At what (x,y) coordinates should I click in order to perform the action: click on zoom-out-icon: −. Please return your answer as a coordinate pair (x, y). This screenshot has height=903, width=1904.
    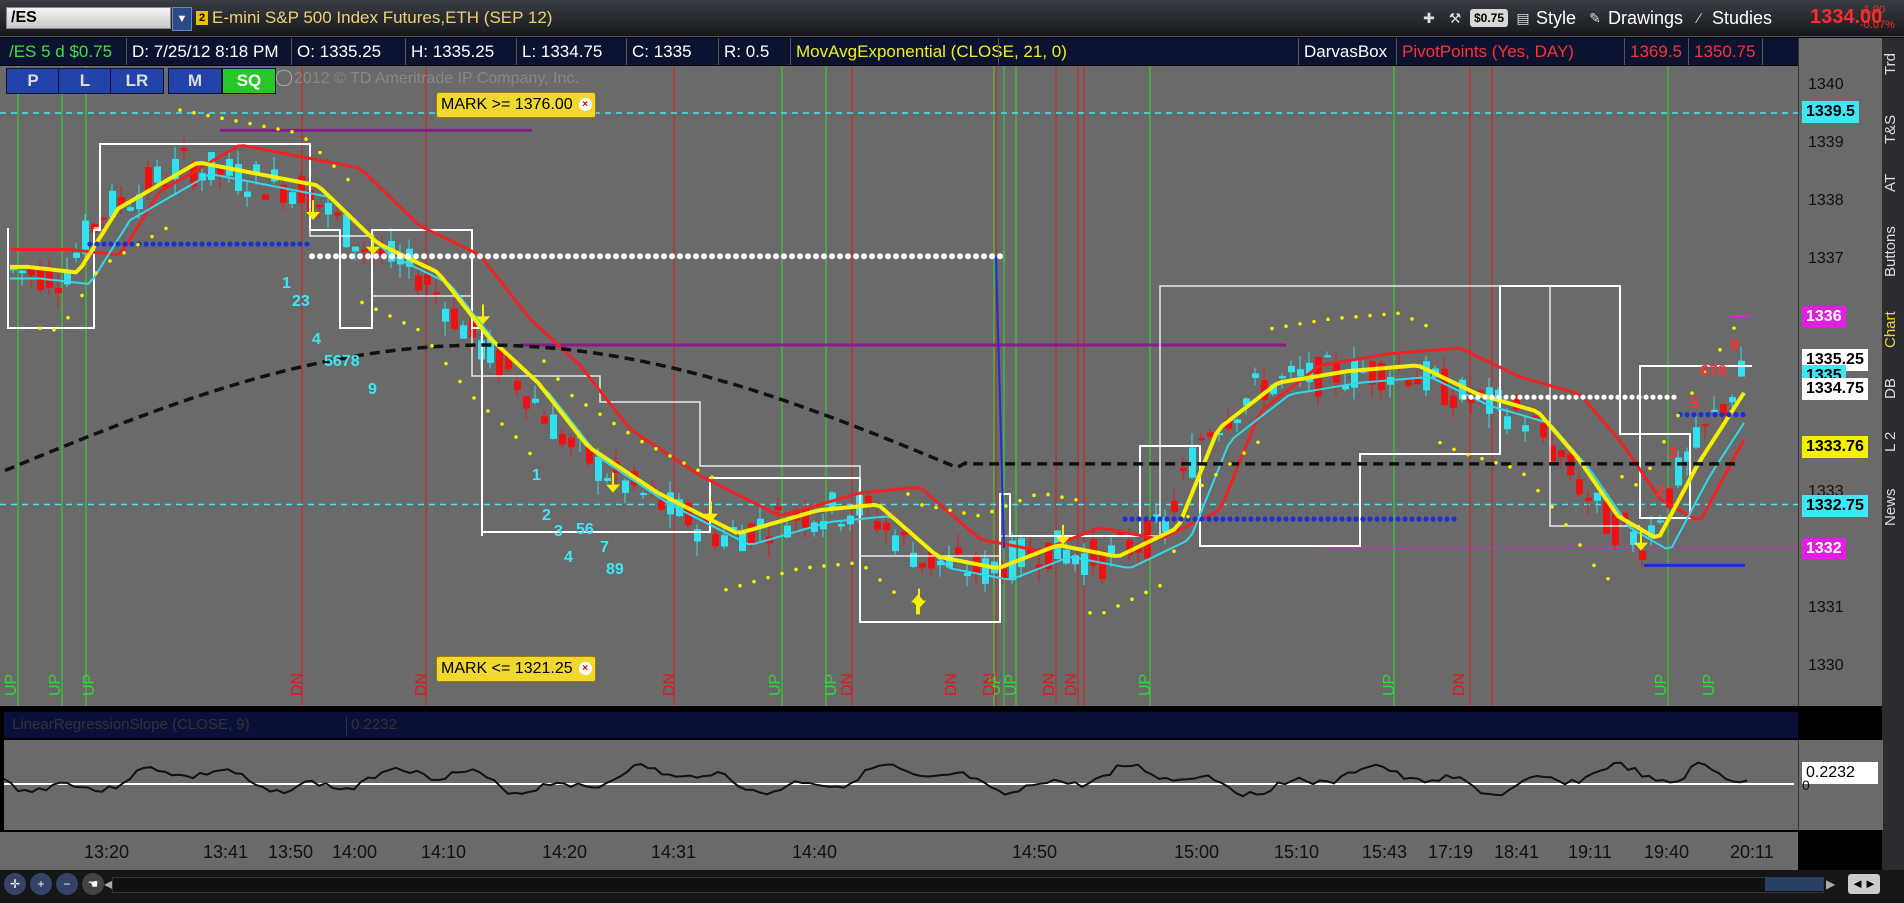
    Looking at the image, I should click on (67, 884).